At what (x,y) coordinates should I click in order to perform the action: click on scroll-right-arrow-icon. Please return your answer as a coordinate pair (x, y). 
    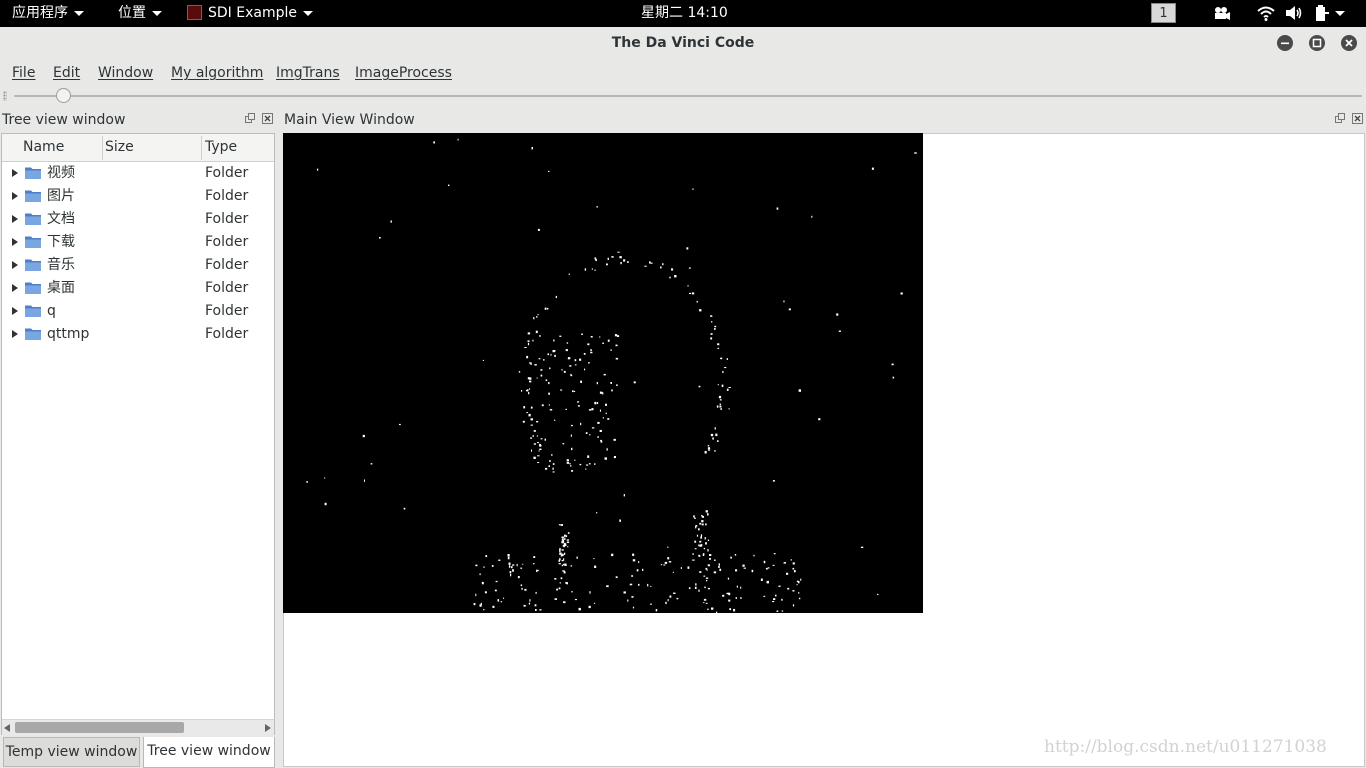
    Looking at the image, I should click on (268, 728).